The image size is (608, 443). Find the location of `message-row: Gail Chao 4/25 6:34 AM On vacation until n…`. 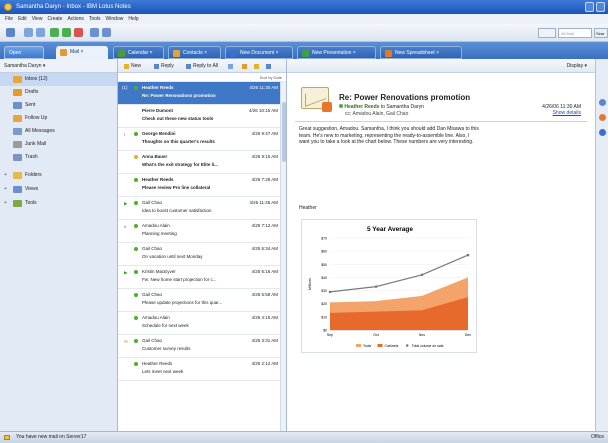

message-row: Gail Chao 4/25 6:34 AM On vacation until n… is located at coordinates (202, 254).